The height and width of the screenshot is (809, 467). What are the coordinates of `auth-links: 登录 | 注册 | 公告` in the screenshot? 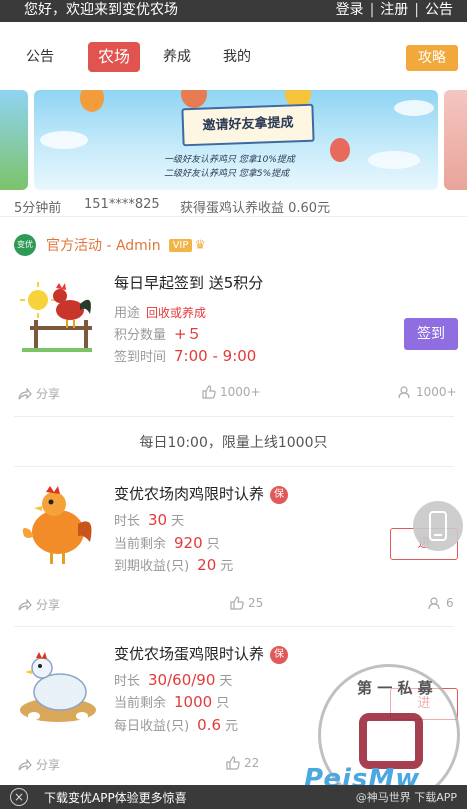 It's located at (394, 10).